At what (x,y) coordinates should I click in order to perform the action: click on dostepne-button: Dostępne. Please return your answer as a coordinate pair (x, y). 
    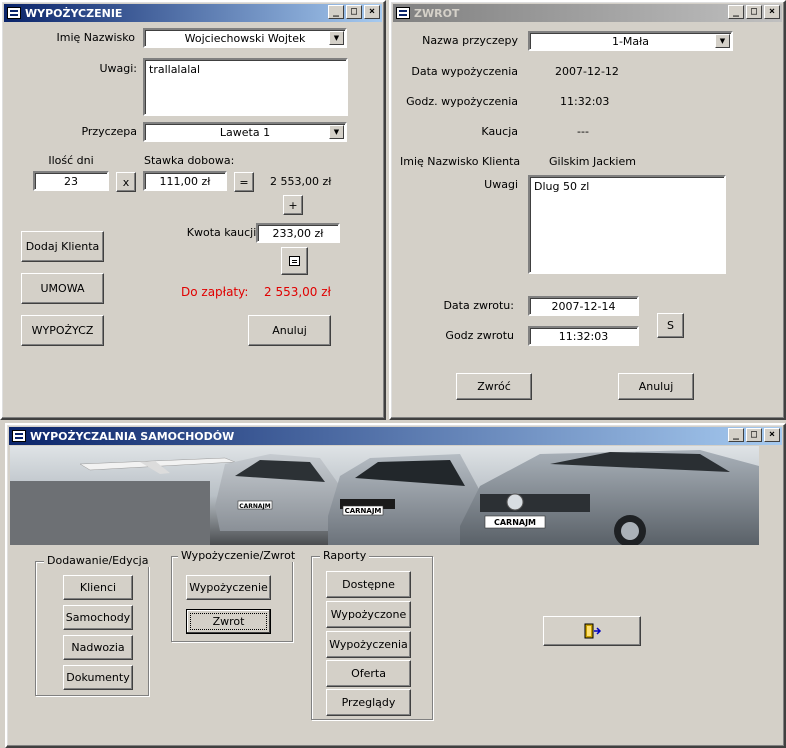
    Looking at the image, I should click on (368, 584).